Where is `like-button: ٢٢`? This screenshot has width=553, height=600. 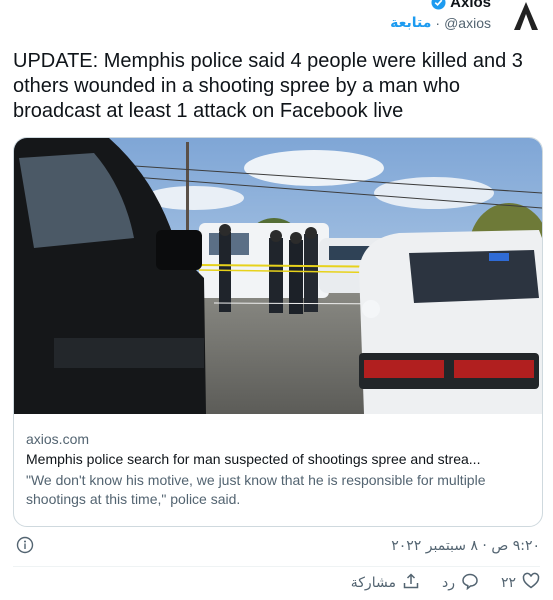
like-button: ٢٢ is located at coordinates (520, 583).